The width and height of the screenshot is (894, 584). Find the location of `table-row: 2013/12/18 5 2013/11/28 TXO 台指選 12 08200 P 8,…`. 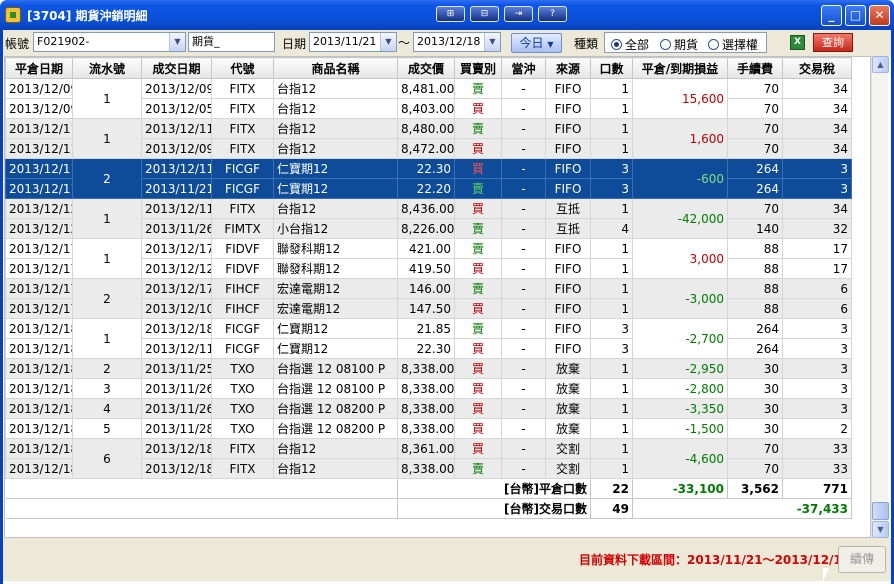

table-row: 2013/12/18 5 2013/11/28 TXO 台指選 12 08200 P 8,… is located at coordinates (428, 428).